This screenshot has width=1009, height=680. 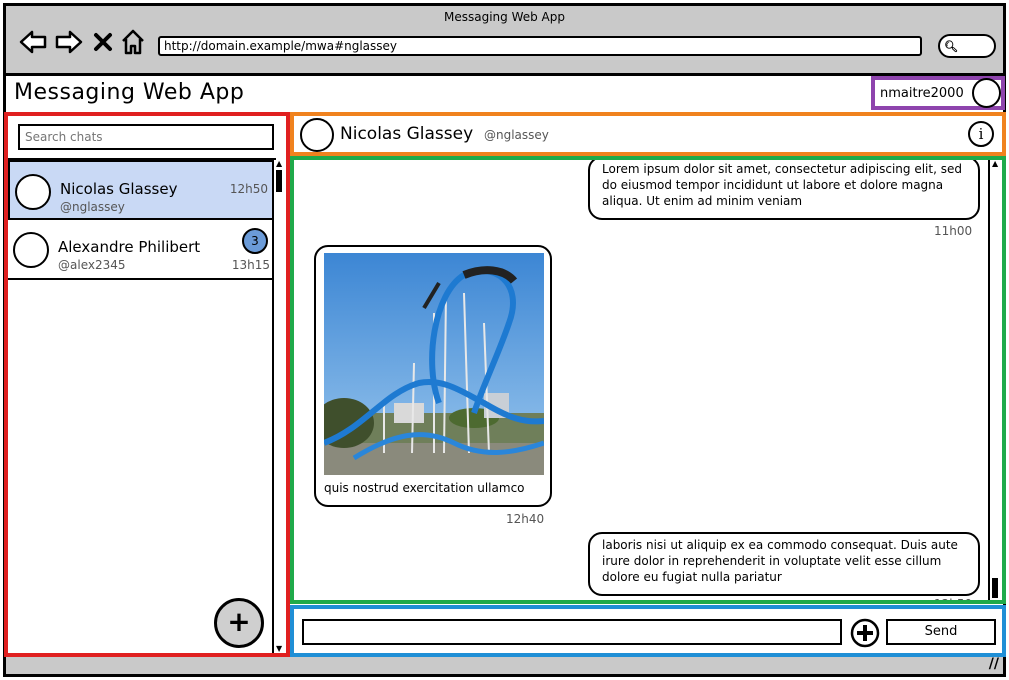 I want to click on forward-arrow-icon, so click(x=69, y=42).